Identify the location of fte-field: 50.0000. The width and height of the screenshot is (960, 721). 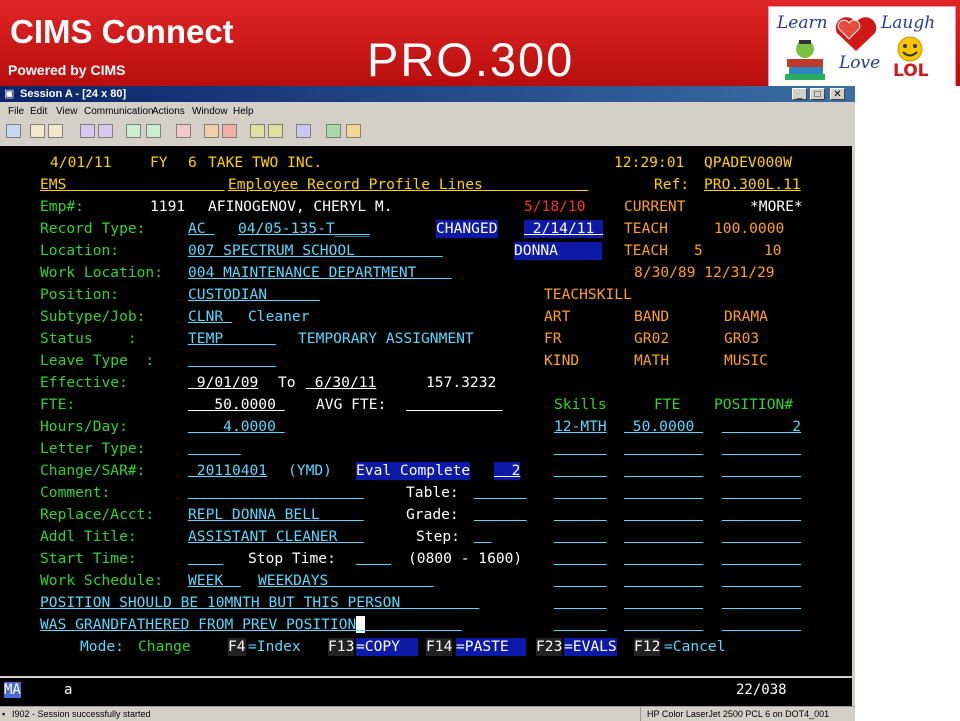
(236, 405).